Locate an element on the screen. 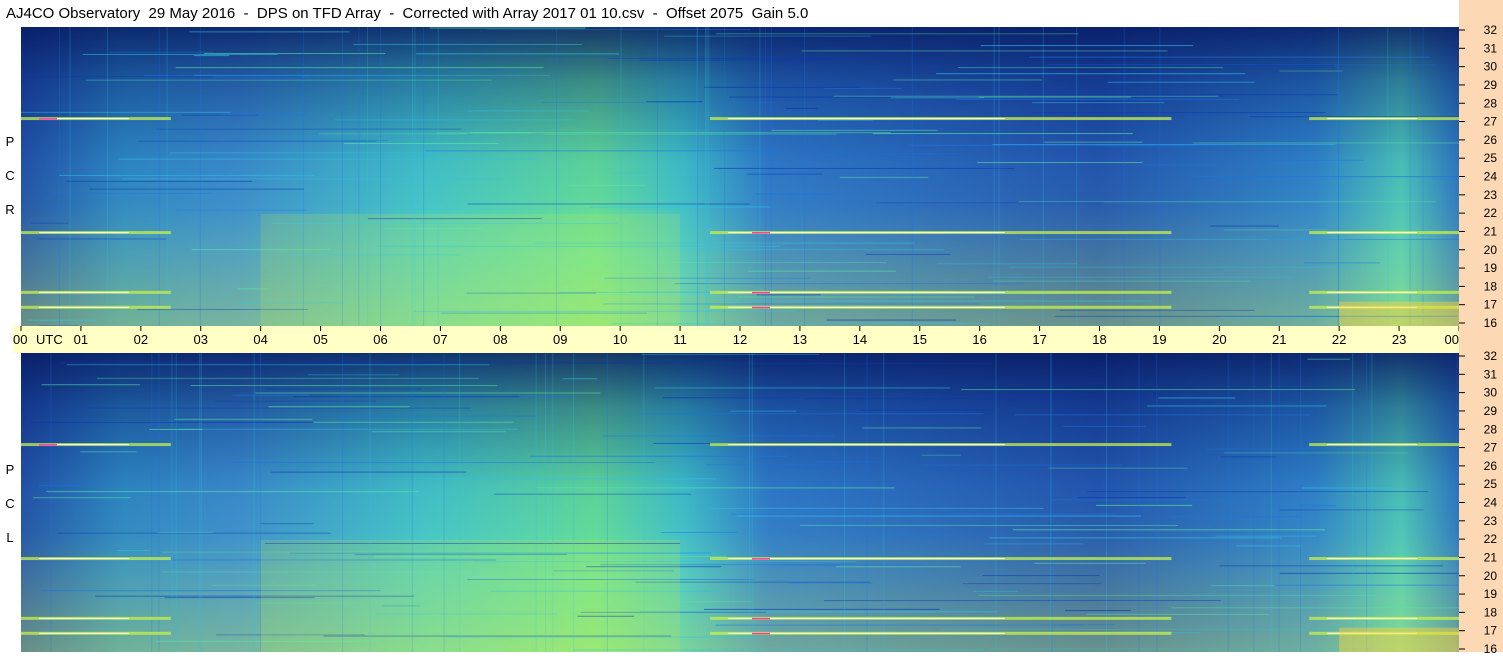 This screenshot has width=1503, height=672. time-tick-label: 02 is located at coordinates (141, 339).